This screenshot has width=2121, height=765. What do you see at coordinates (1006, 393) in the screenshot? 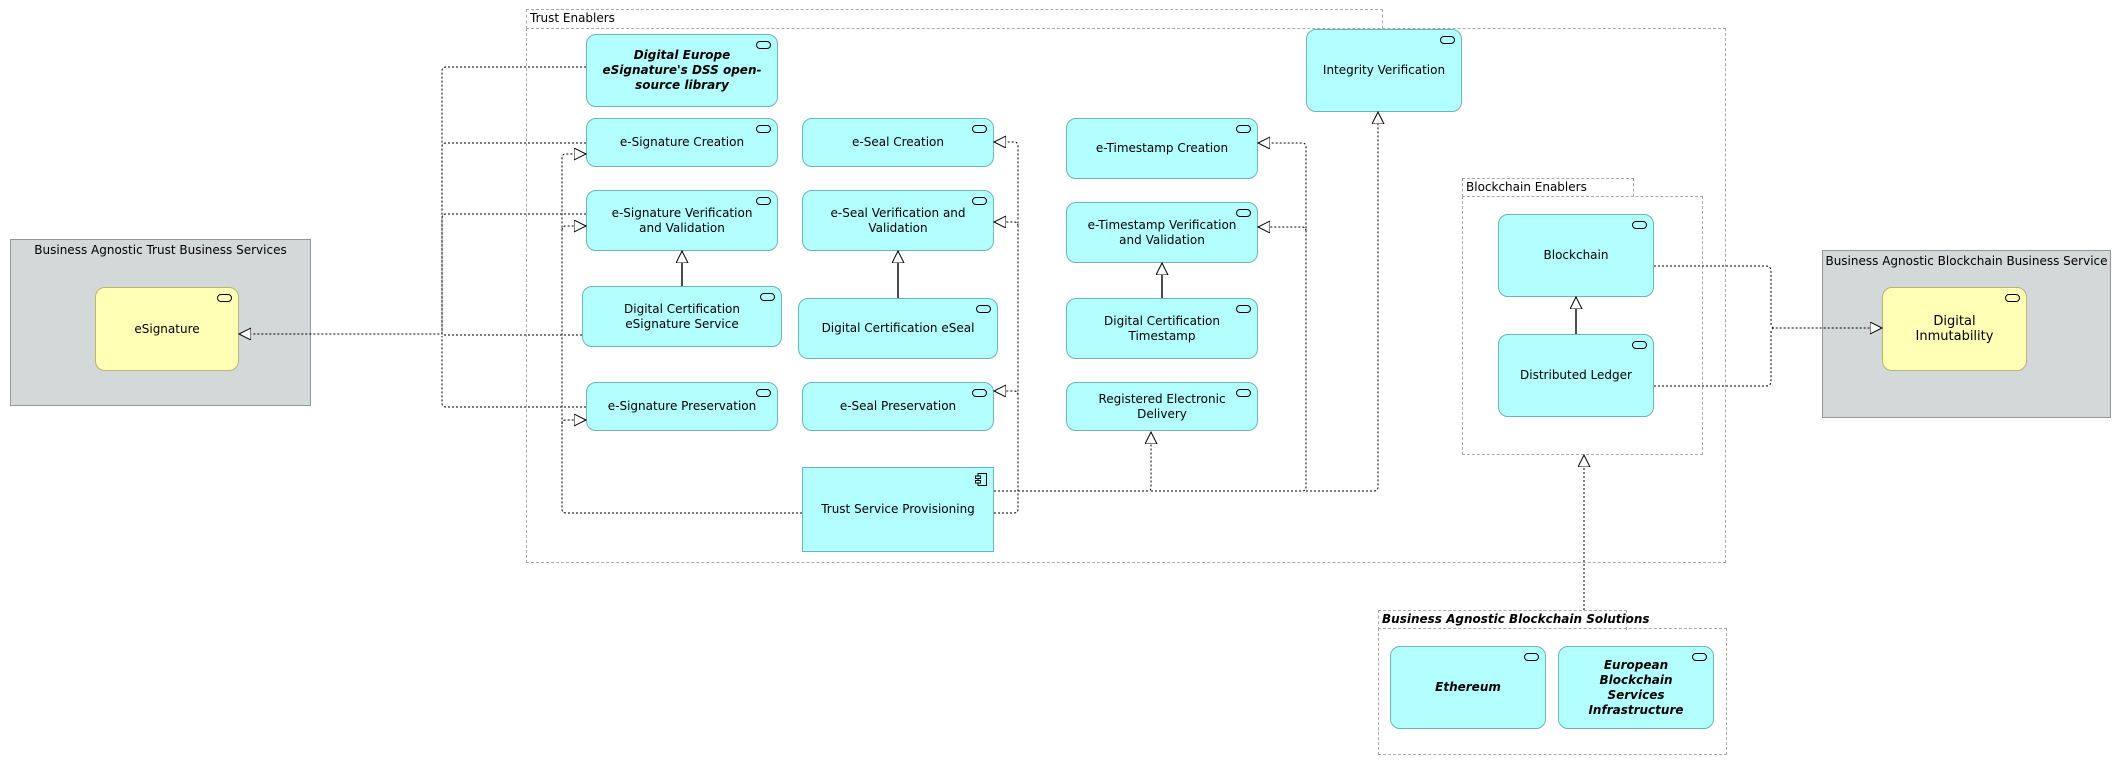
I see `connector-provisioning-to-eseal-preservation` at bounding box center [1006, 393].